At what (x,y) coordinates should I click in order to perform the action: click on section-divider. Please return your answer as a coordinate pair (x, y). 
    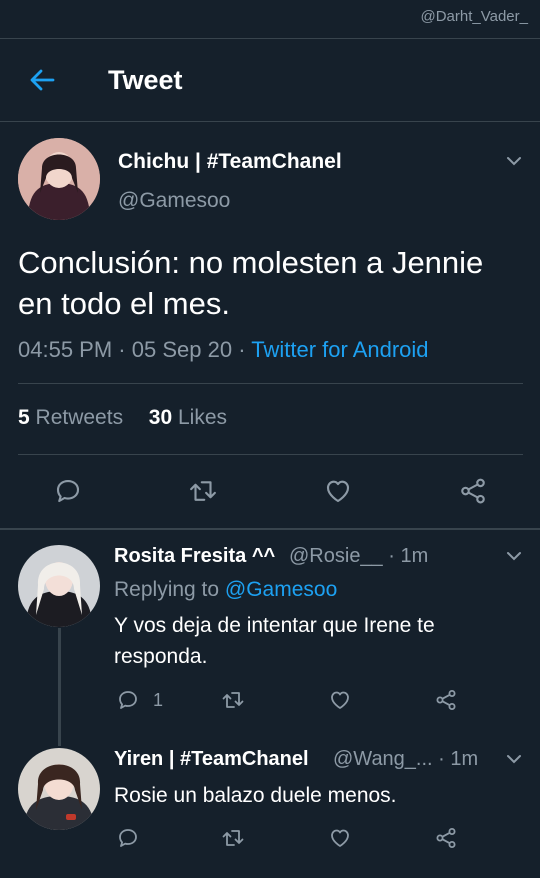
    Looking at the image, I should click on (270, 529).